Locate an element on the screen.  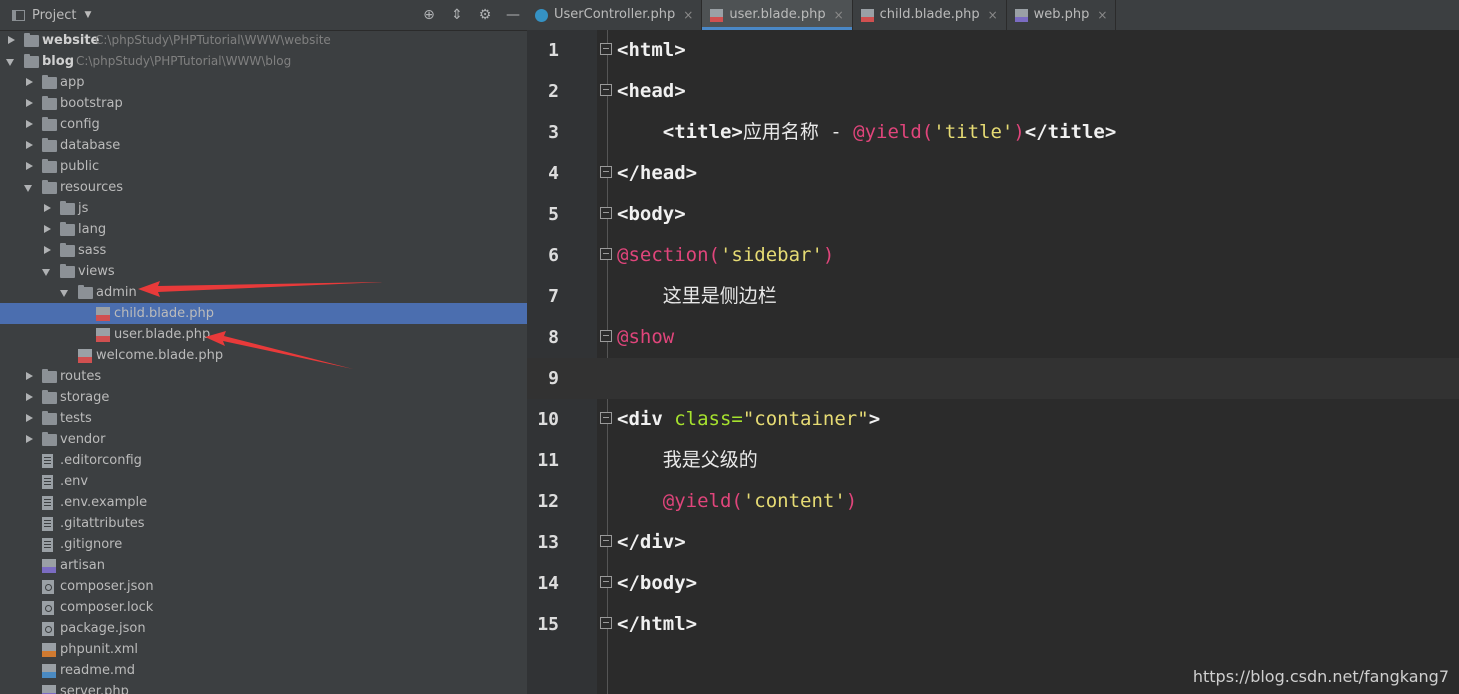
code-text: <title>应用名称 - @yield('title')</title> is located at coordinates (867, 132).